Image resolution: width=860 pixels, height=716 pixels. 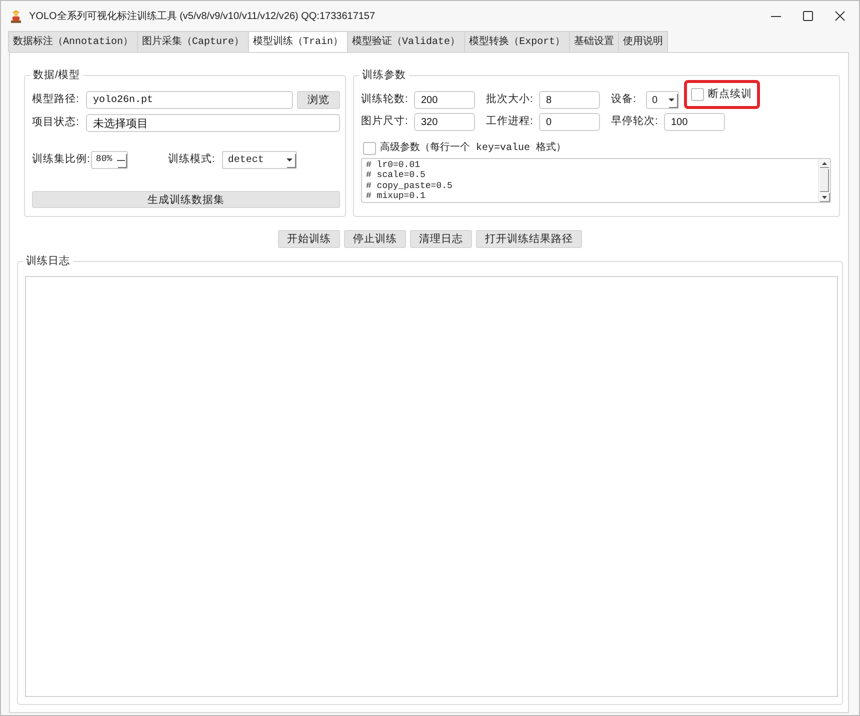 What do you see at coordinates (840, 16) in the screenshot?
I see `close-icon` at bounding box center [840, 16].